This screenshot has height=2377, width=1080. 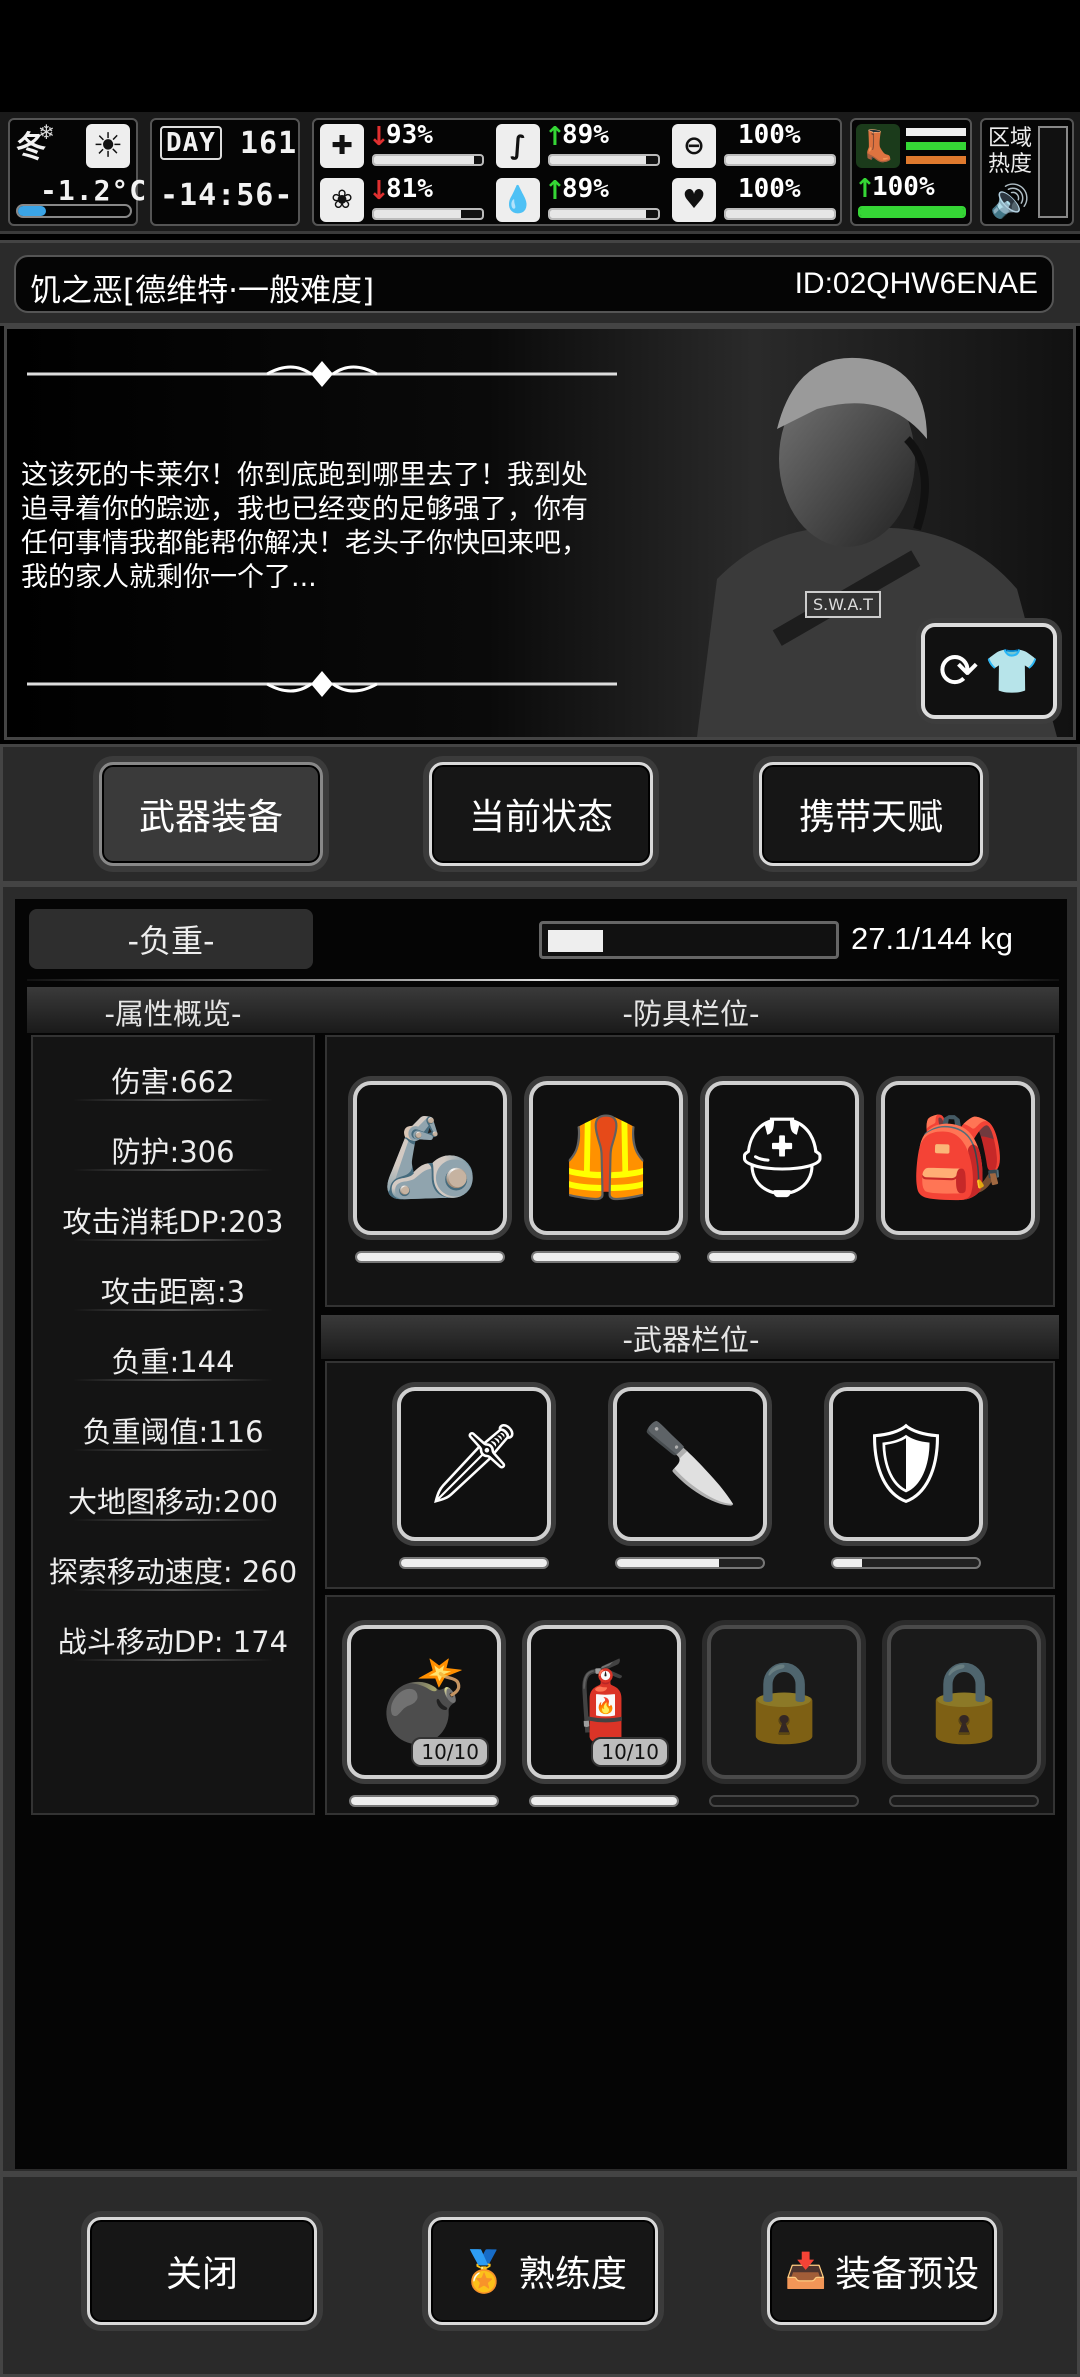 What do you see at coordinates (694, 146) in the screenshot?
I see `capsule-icon: ⊖` at bounding box center [694, 146].